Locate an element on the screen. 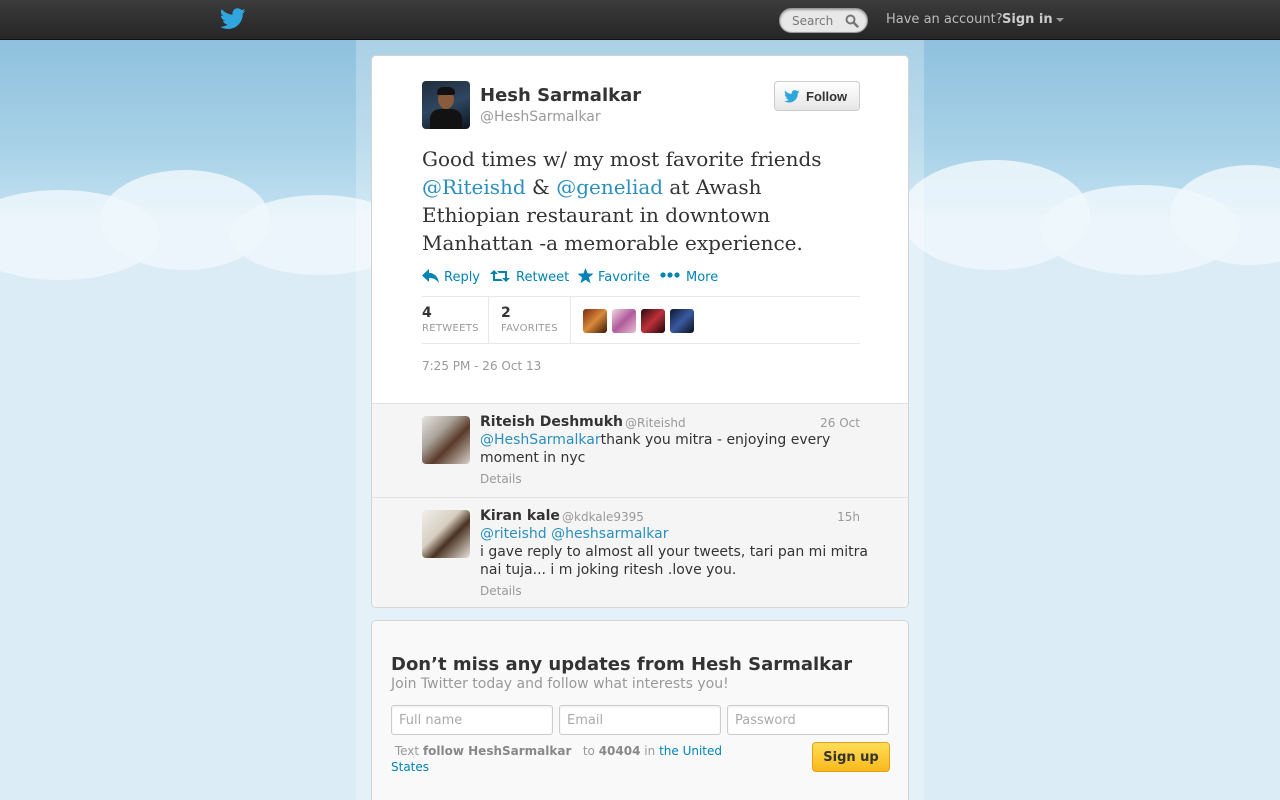 The image size is (1280, 800). avatar-hair is located at coordinates (446, 91).